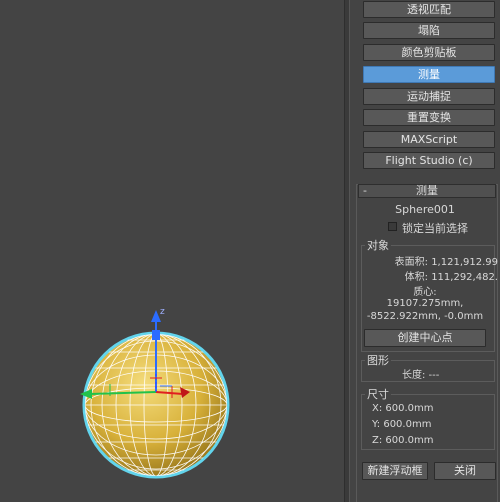 This screenshot has height=502, width=500. Describe the element at coordinates (425, 292) in the screenshot. I see `center-of-mass-label: 质心:` at that location.